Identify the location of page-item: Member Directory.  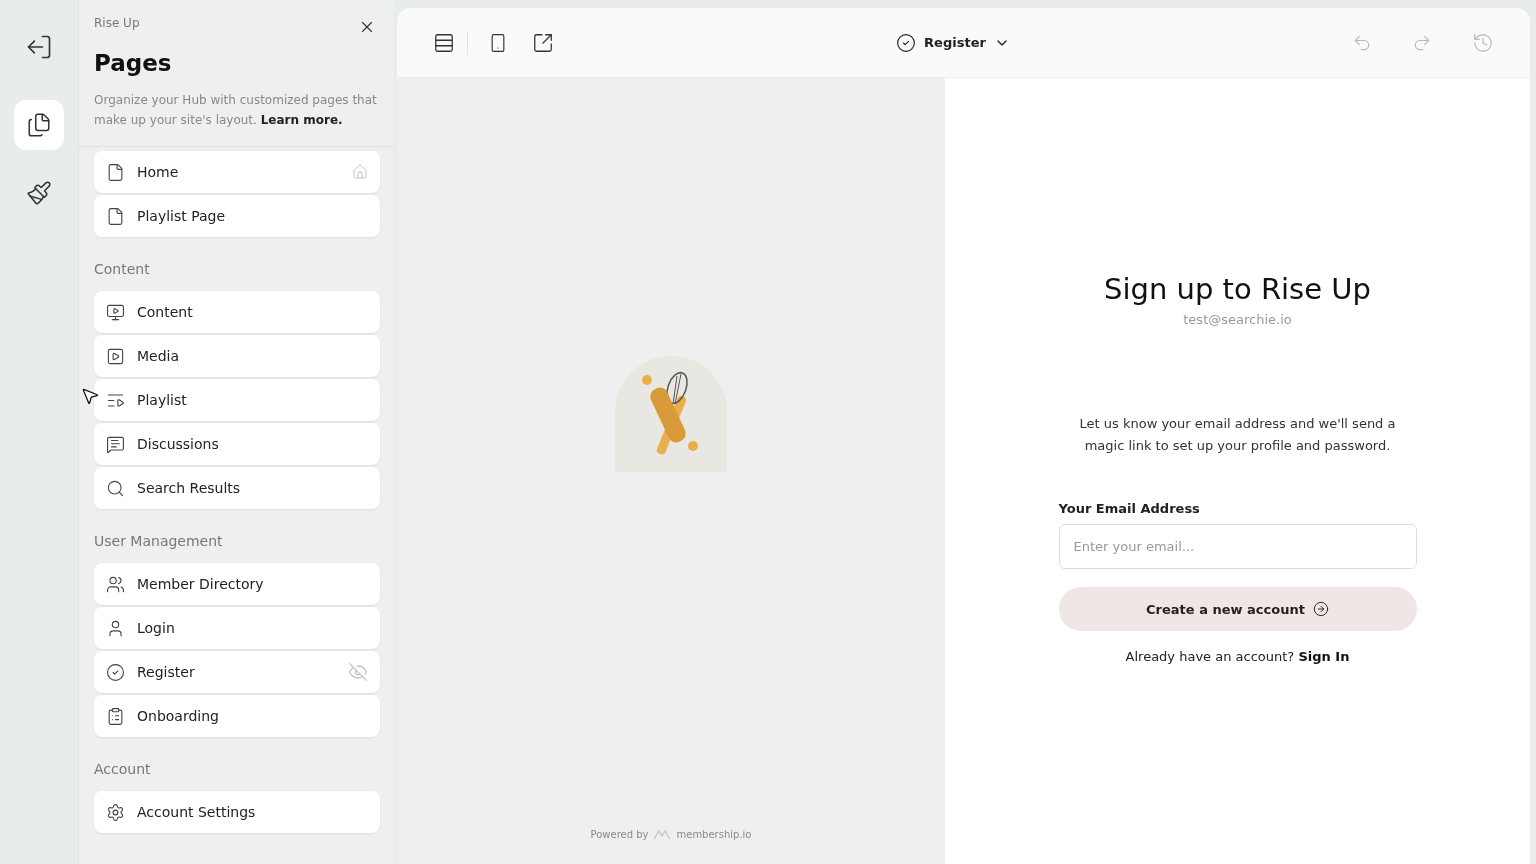
(237, 584).